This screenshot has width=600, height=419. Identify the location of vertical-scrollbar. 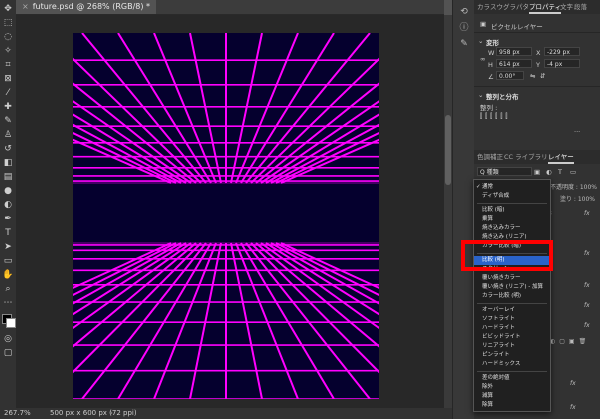
(448, 211).